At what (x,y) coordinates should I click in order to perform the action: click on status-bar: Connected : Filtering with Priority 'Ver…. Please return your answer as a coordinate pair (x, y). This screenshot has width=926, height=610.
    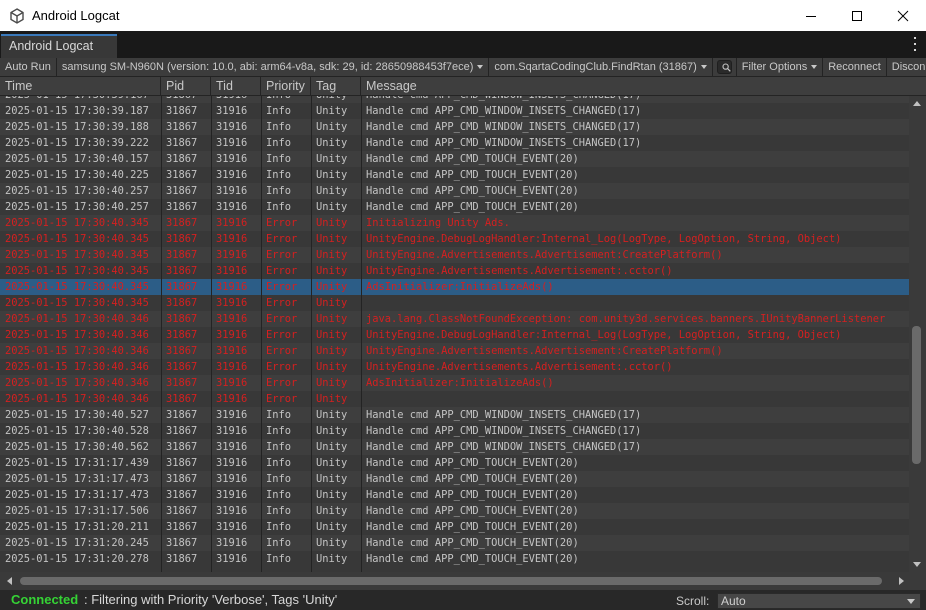
    Looking at the image, I should click on (463, 600).